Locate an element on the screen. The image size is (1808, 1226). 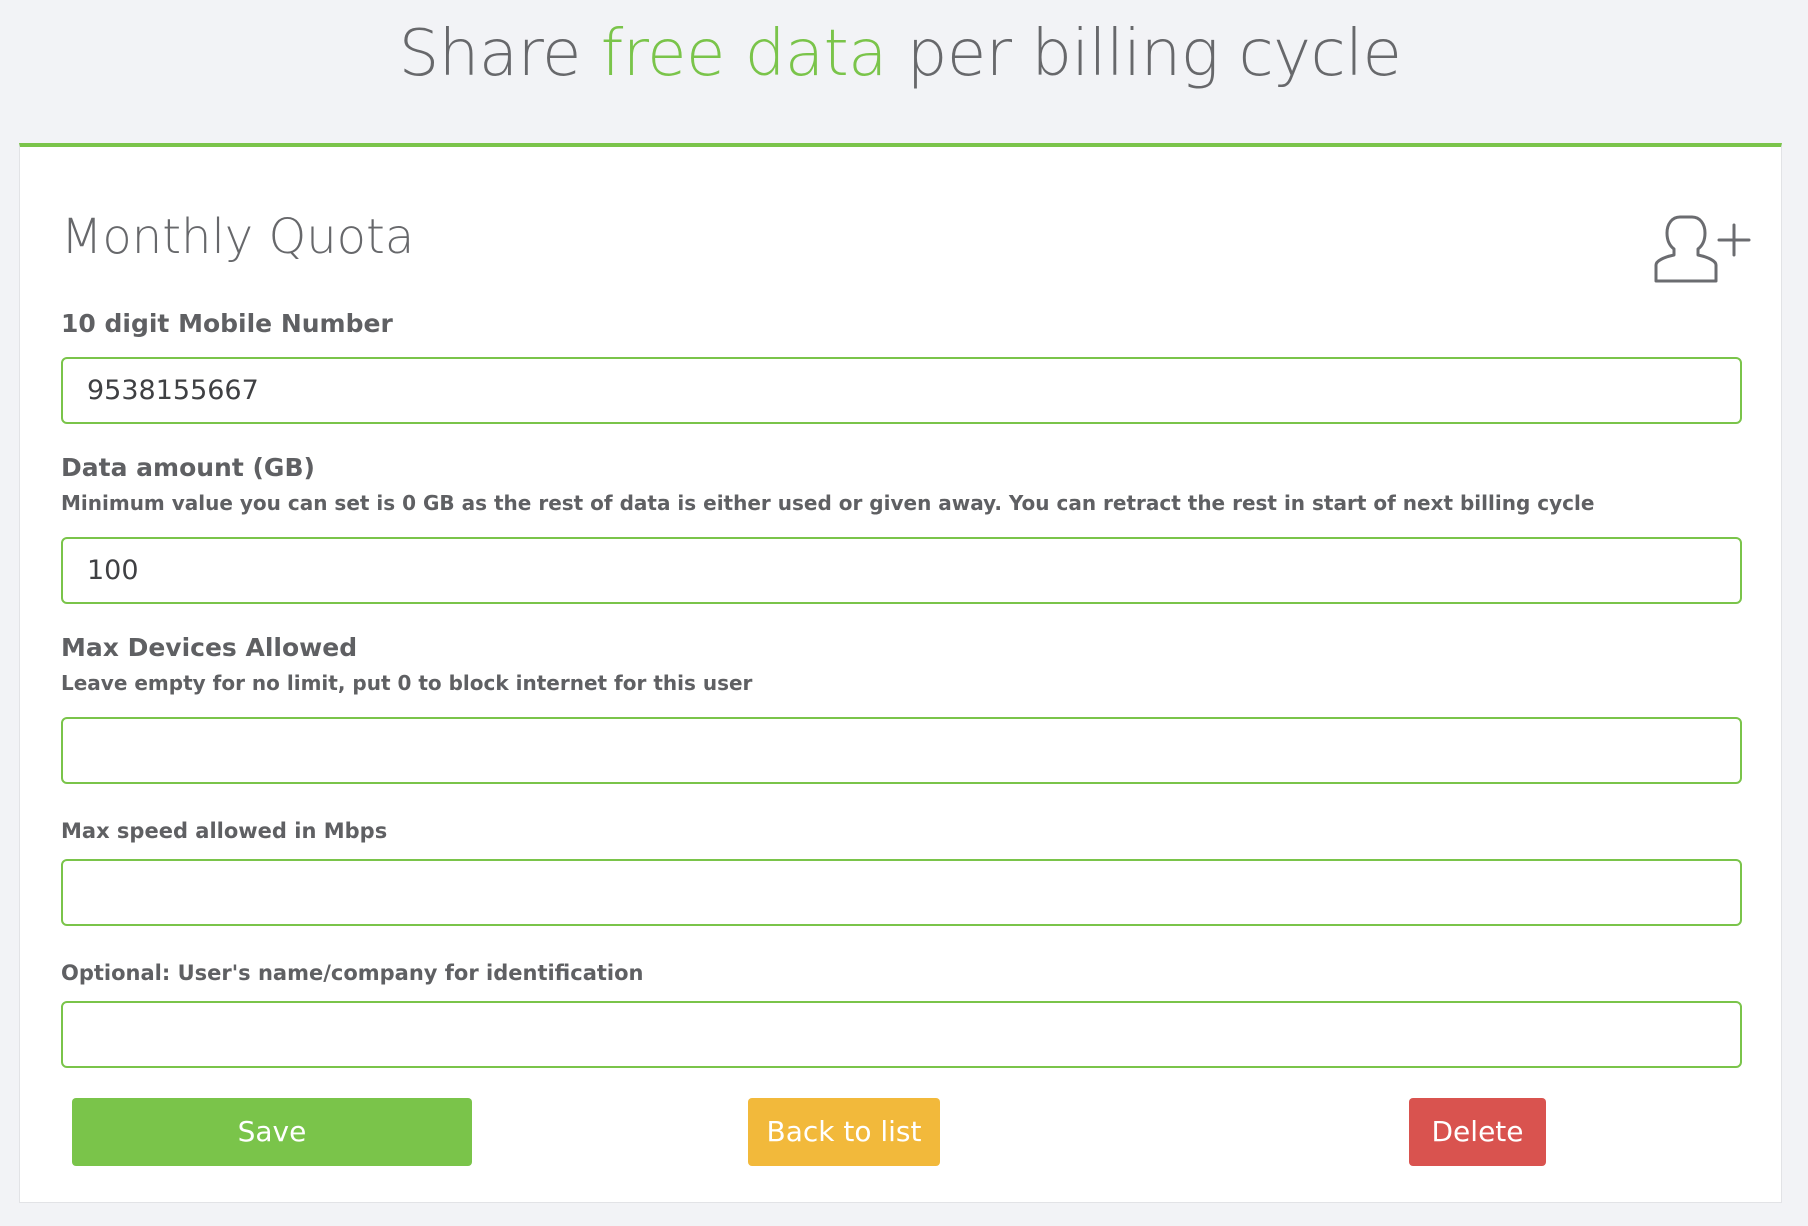
data-amount-label: Data amount (GB) is located at coordinates (188, 467).